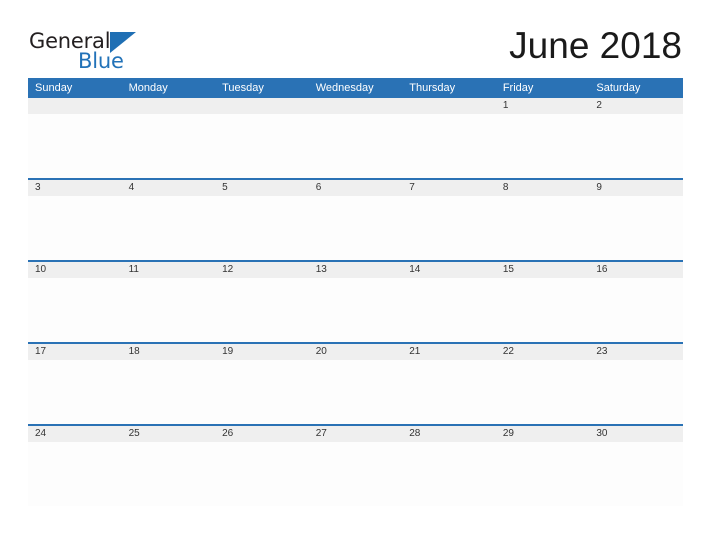 This screenshot has height=550, width=712. I want to click on day-number: 12, so click(262, 270).